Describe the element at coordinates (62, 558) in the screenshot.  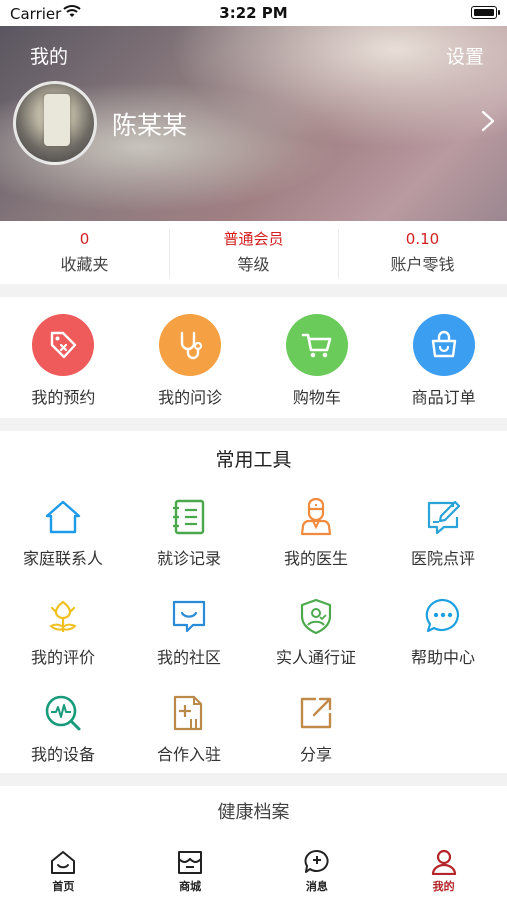
I see `tool-label: 家庭联系人` at that location.